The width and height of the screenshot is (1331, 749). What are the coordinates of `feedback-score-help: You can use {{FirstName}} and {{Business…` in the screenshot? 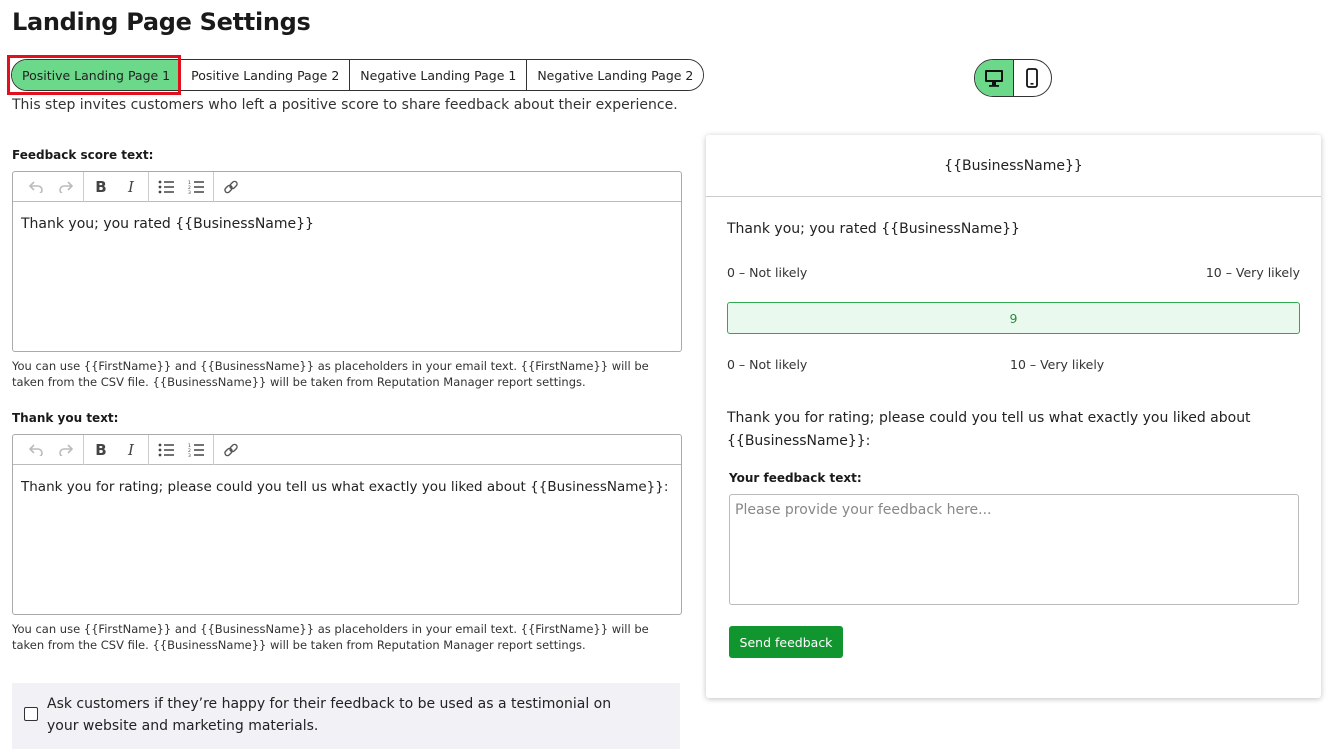 It's located at (342, 374).